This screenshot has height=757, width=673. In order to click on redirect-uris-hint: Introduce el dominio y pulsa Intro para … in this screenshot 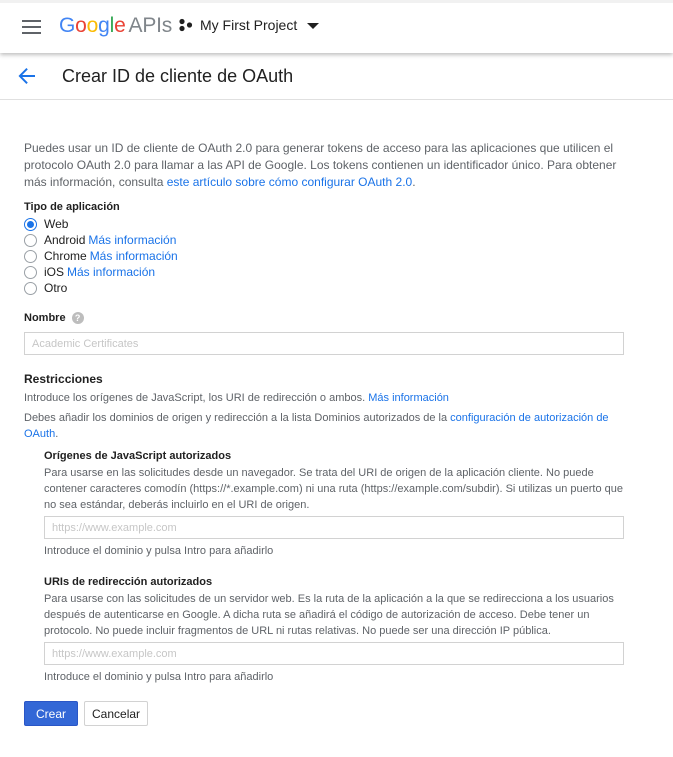, I will do `click(159, 677)`.